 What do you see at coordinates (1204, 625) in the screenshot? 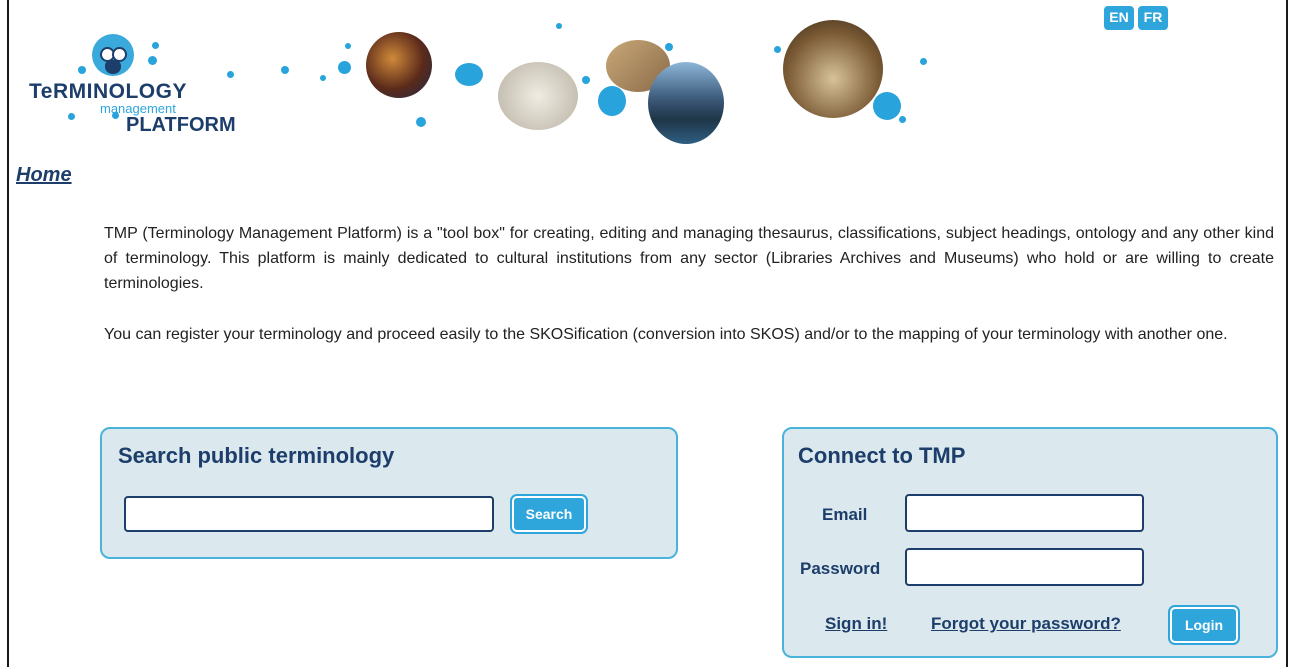
I see `login-button: Login` at bounding box center [1204, 625].